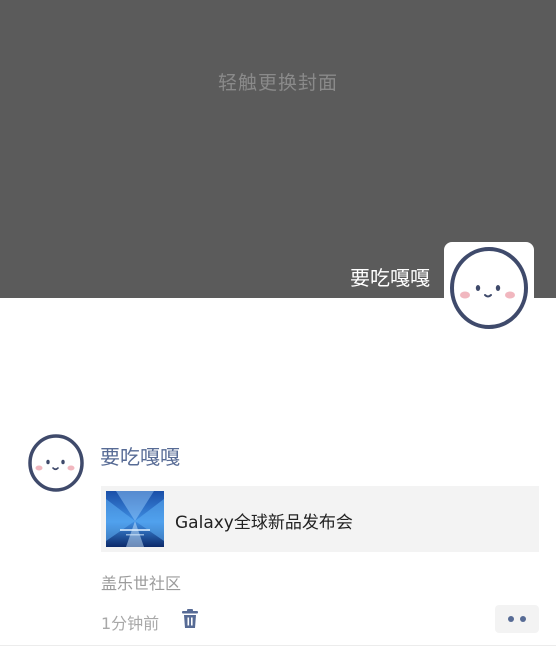  I want to click on profile-username: 要吃嘎嘎, so click(390, 278).